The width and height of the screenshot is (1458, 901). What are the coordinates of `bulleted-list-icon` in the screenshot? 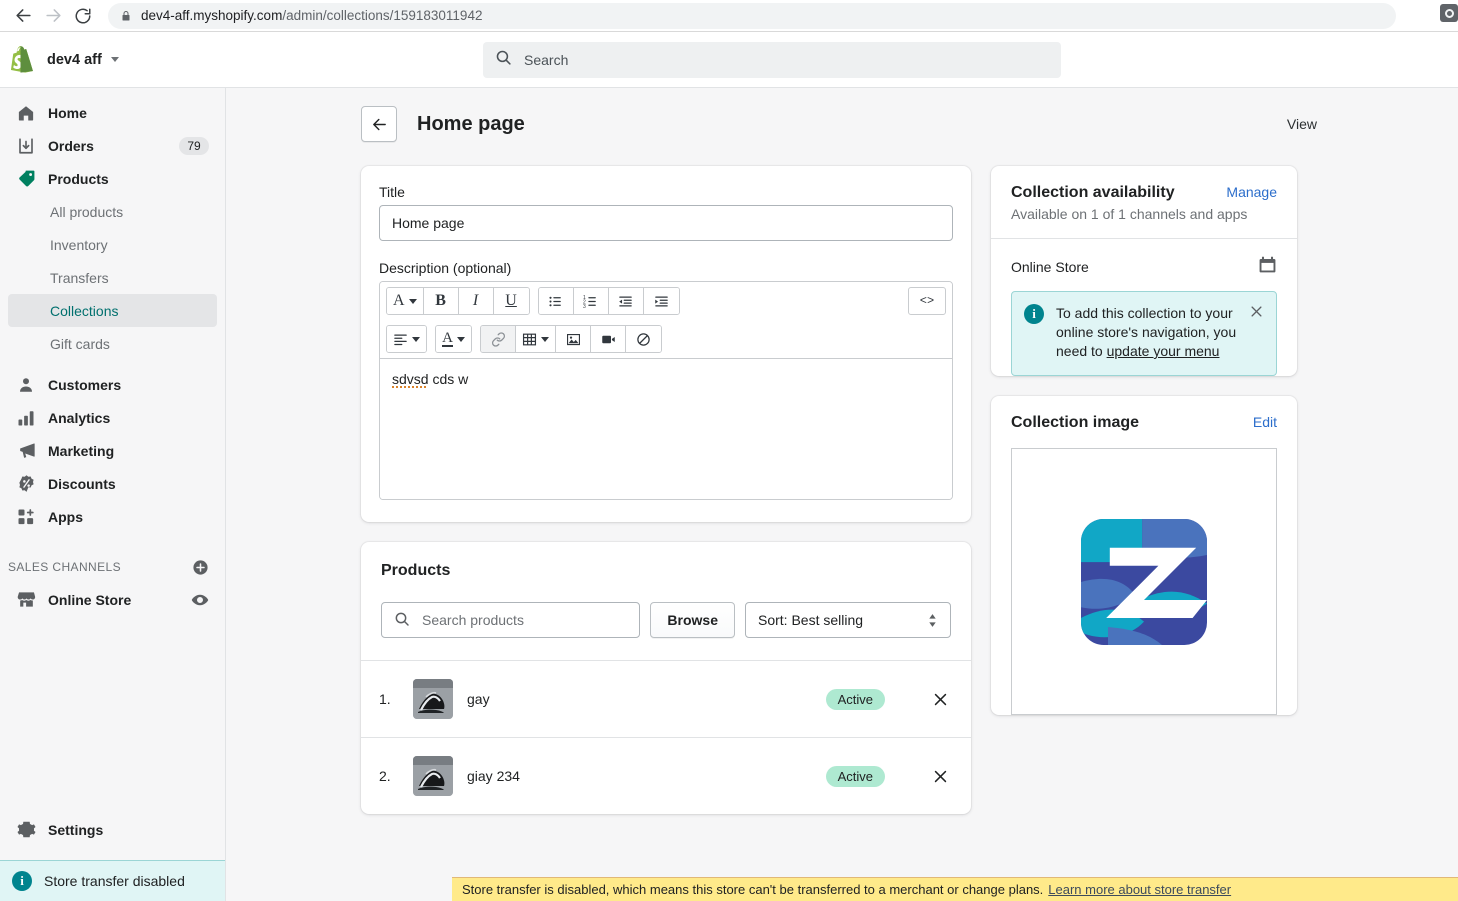 It's located at (556, 301).